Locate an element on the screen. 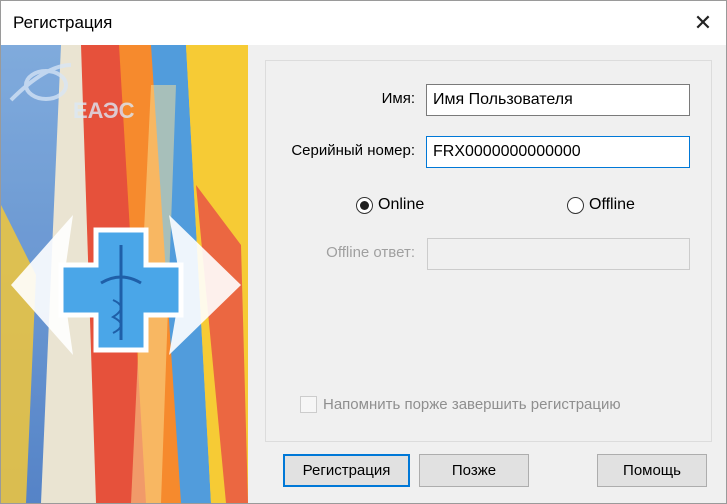 This screenshot has width=727, height=504. banner-logo-text: ЕАЭС is located at coordinates (104, 110).